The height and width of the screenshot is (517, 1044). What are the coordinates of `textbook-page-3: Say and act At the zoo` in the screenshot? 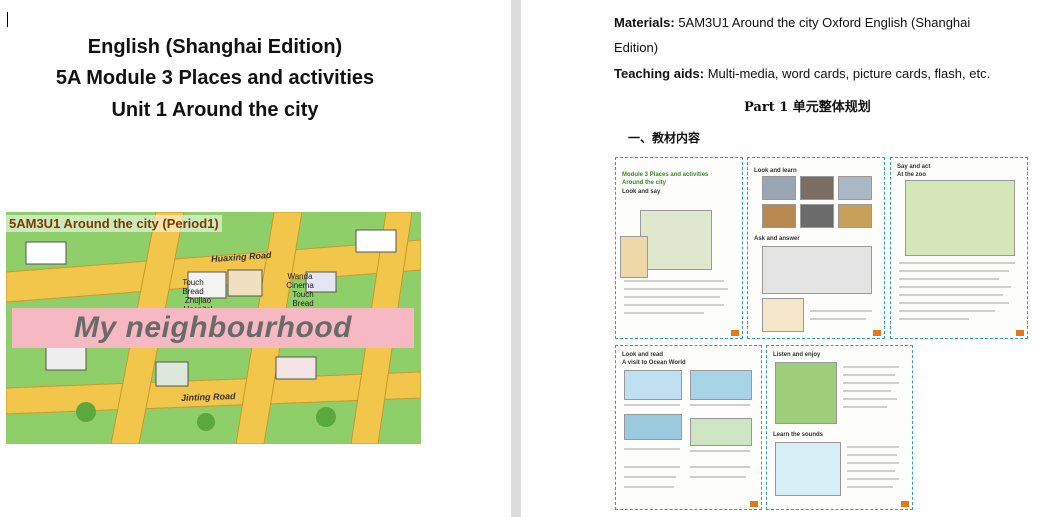 It's located at (959, 248).